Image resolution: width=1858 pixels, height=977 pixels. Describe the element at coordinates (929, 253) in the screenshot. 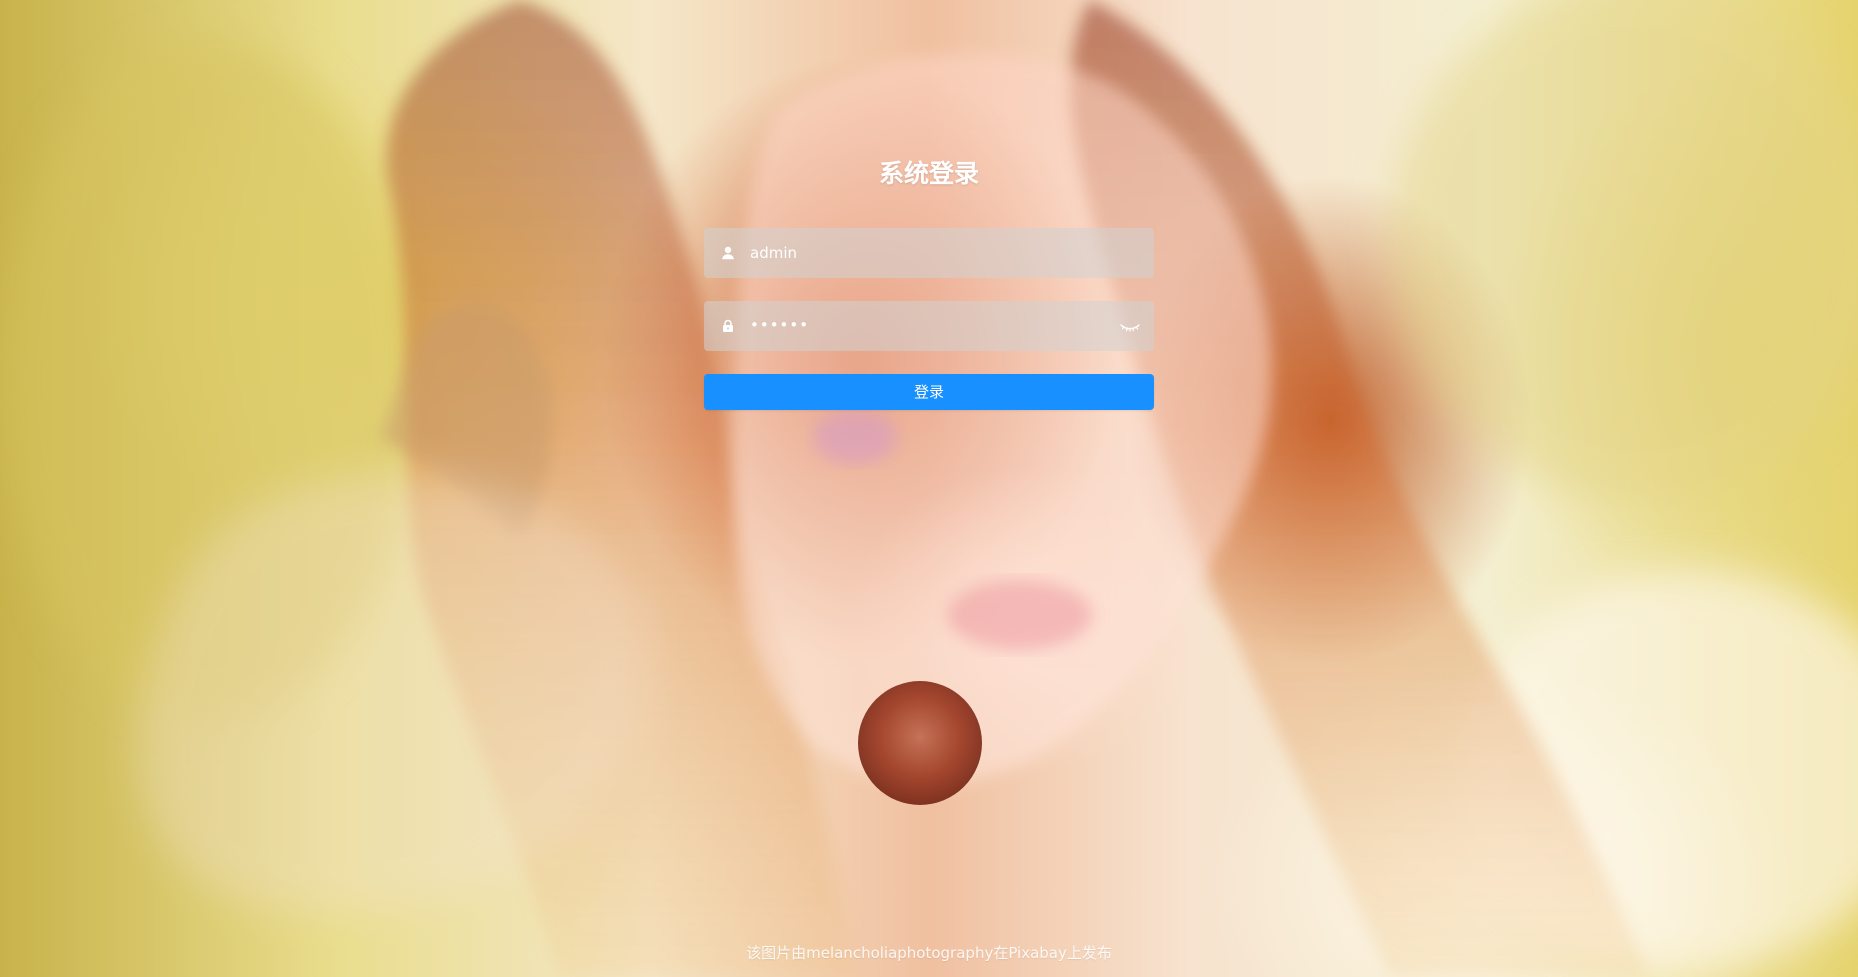

I see `username-field: admin` at that location.